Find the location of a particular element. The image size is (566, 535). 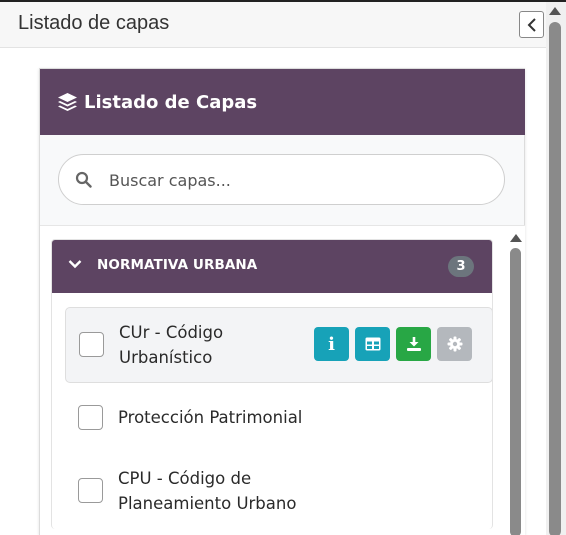

chevron-down-icon is located at coordinates (75, 264).